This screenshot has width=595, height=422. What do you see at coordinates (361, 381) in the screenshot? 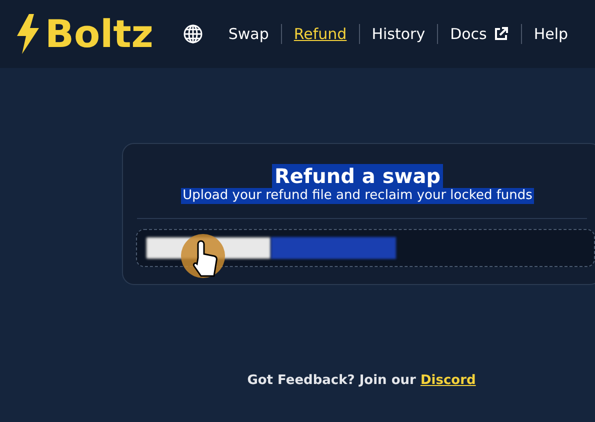
I see `feedback-text: Got Feedback? Join our Discord` at bounding box center [361, 381].